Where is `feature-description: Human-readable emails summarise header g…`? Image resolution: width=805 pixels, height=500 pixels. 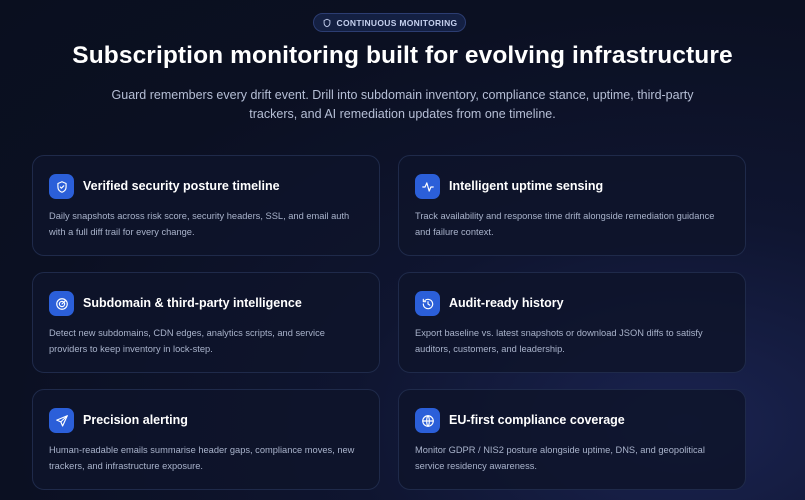
feature-description: Human-readable emails summarise header g… is located at coordinates (202, 458).